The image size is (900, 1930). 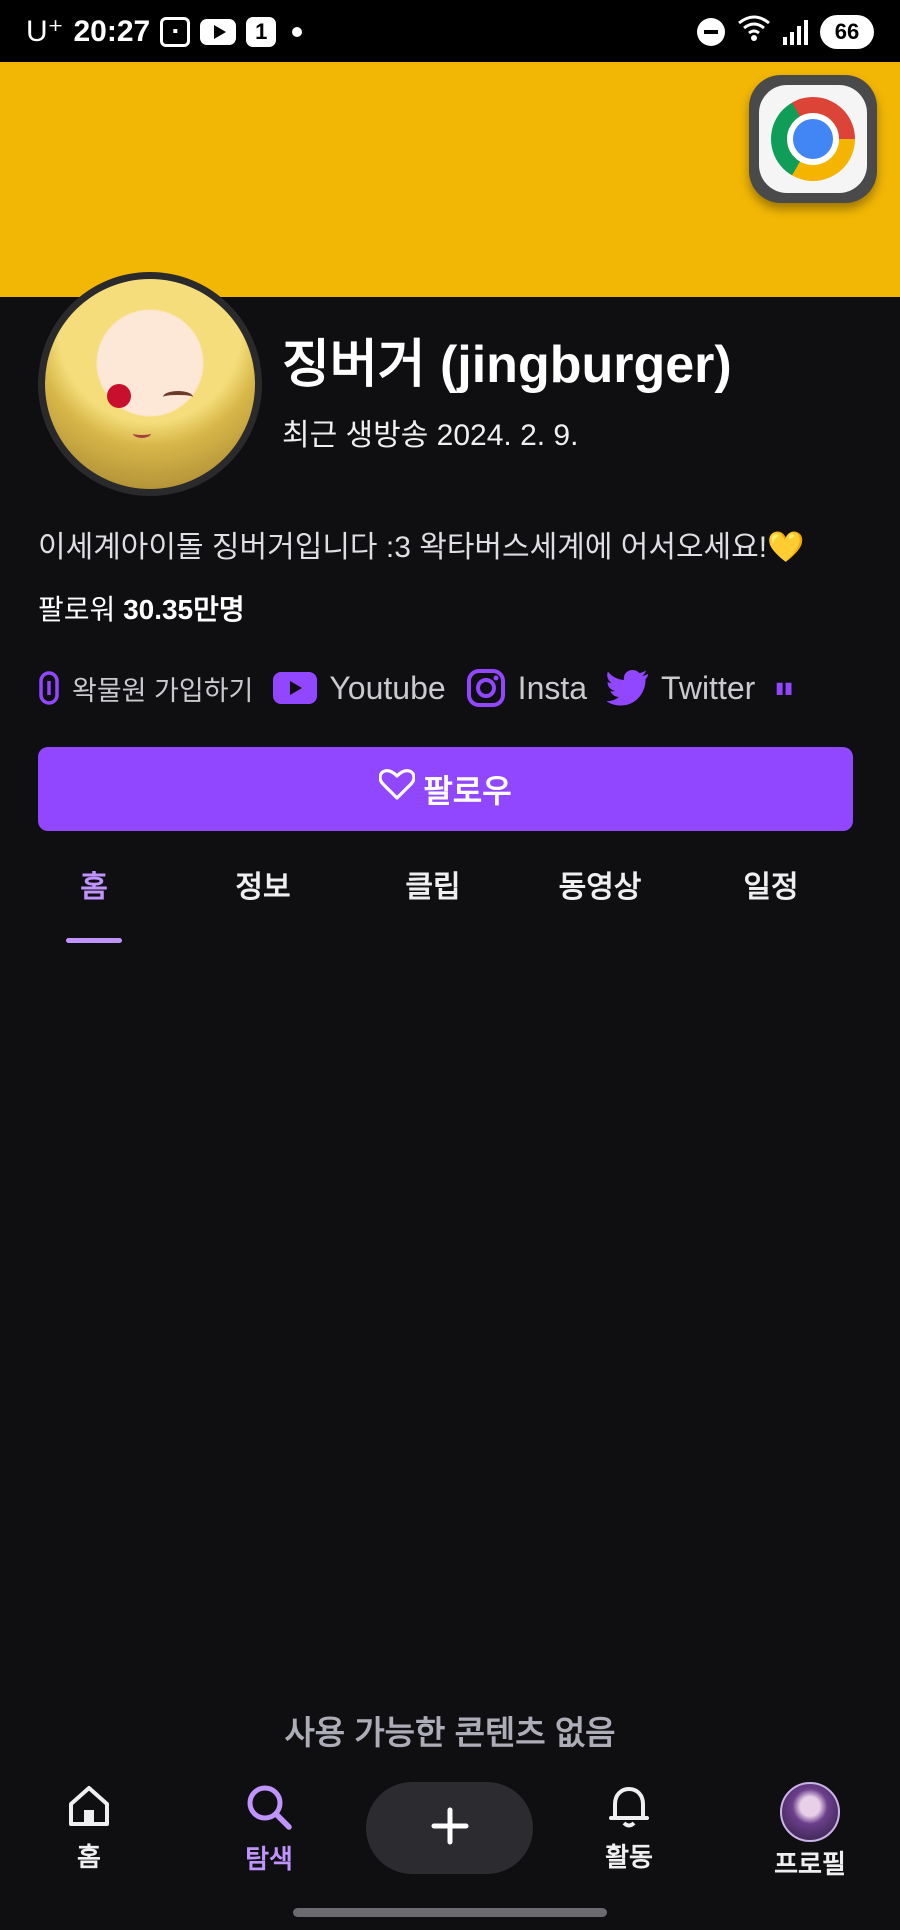 I want to click on tab-home: 홈, so click(x=94, y=884).